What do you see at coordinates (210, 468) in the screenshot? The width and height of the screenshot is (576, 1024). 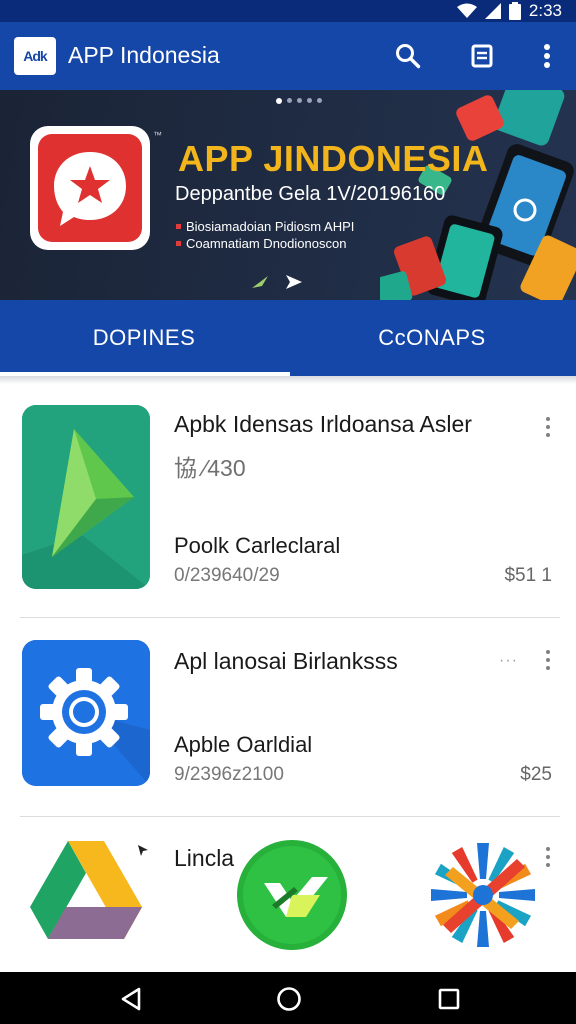 I see `app-rating: 協 ⁄430` at bounding box center [210, 468].